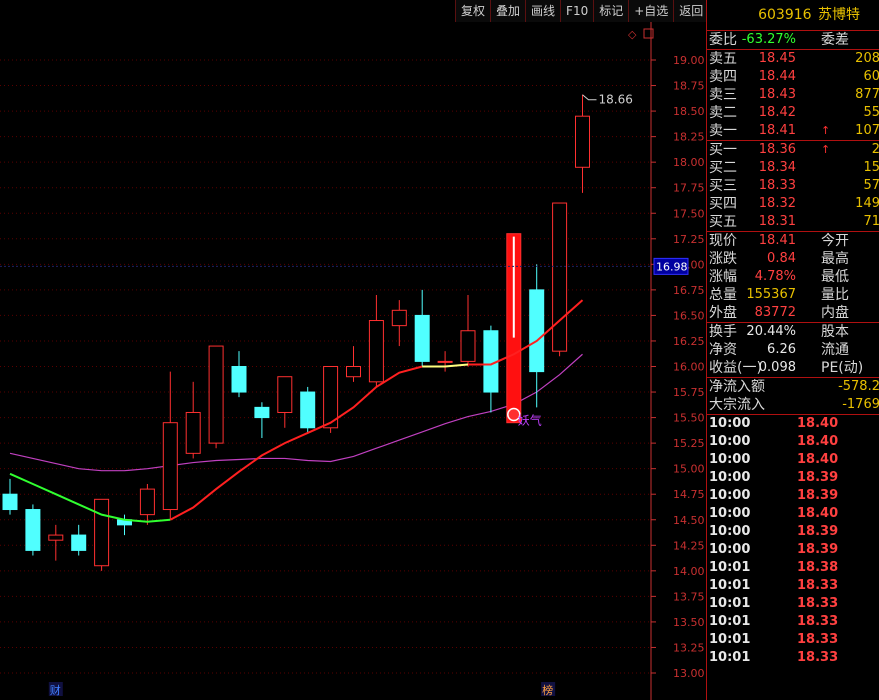  Describe the element at coordinates (689, 162) in the screenshot. I see `y-tick-label: 18.00` at that location.